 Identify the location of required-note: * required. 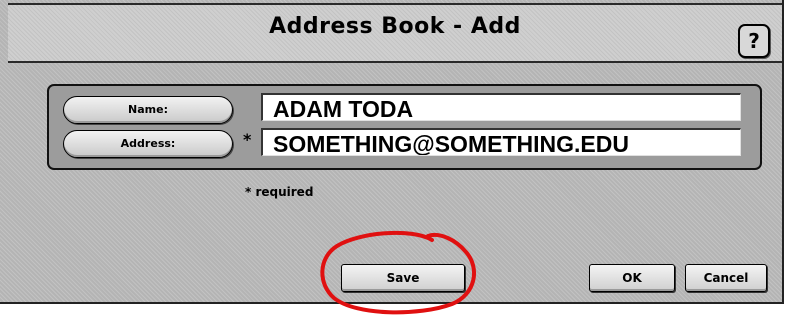
(279, 192).